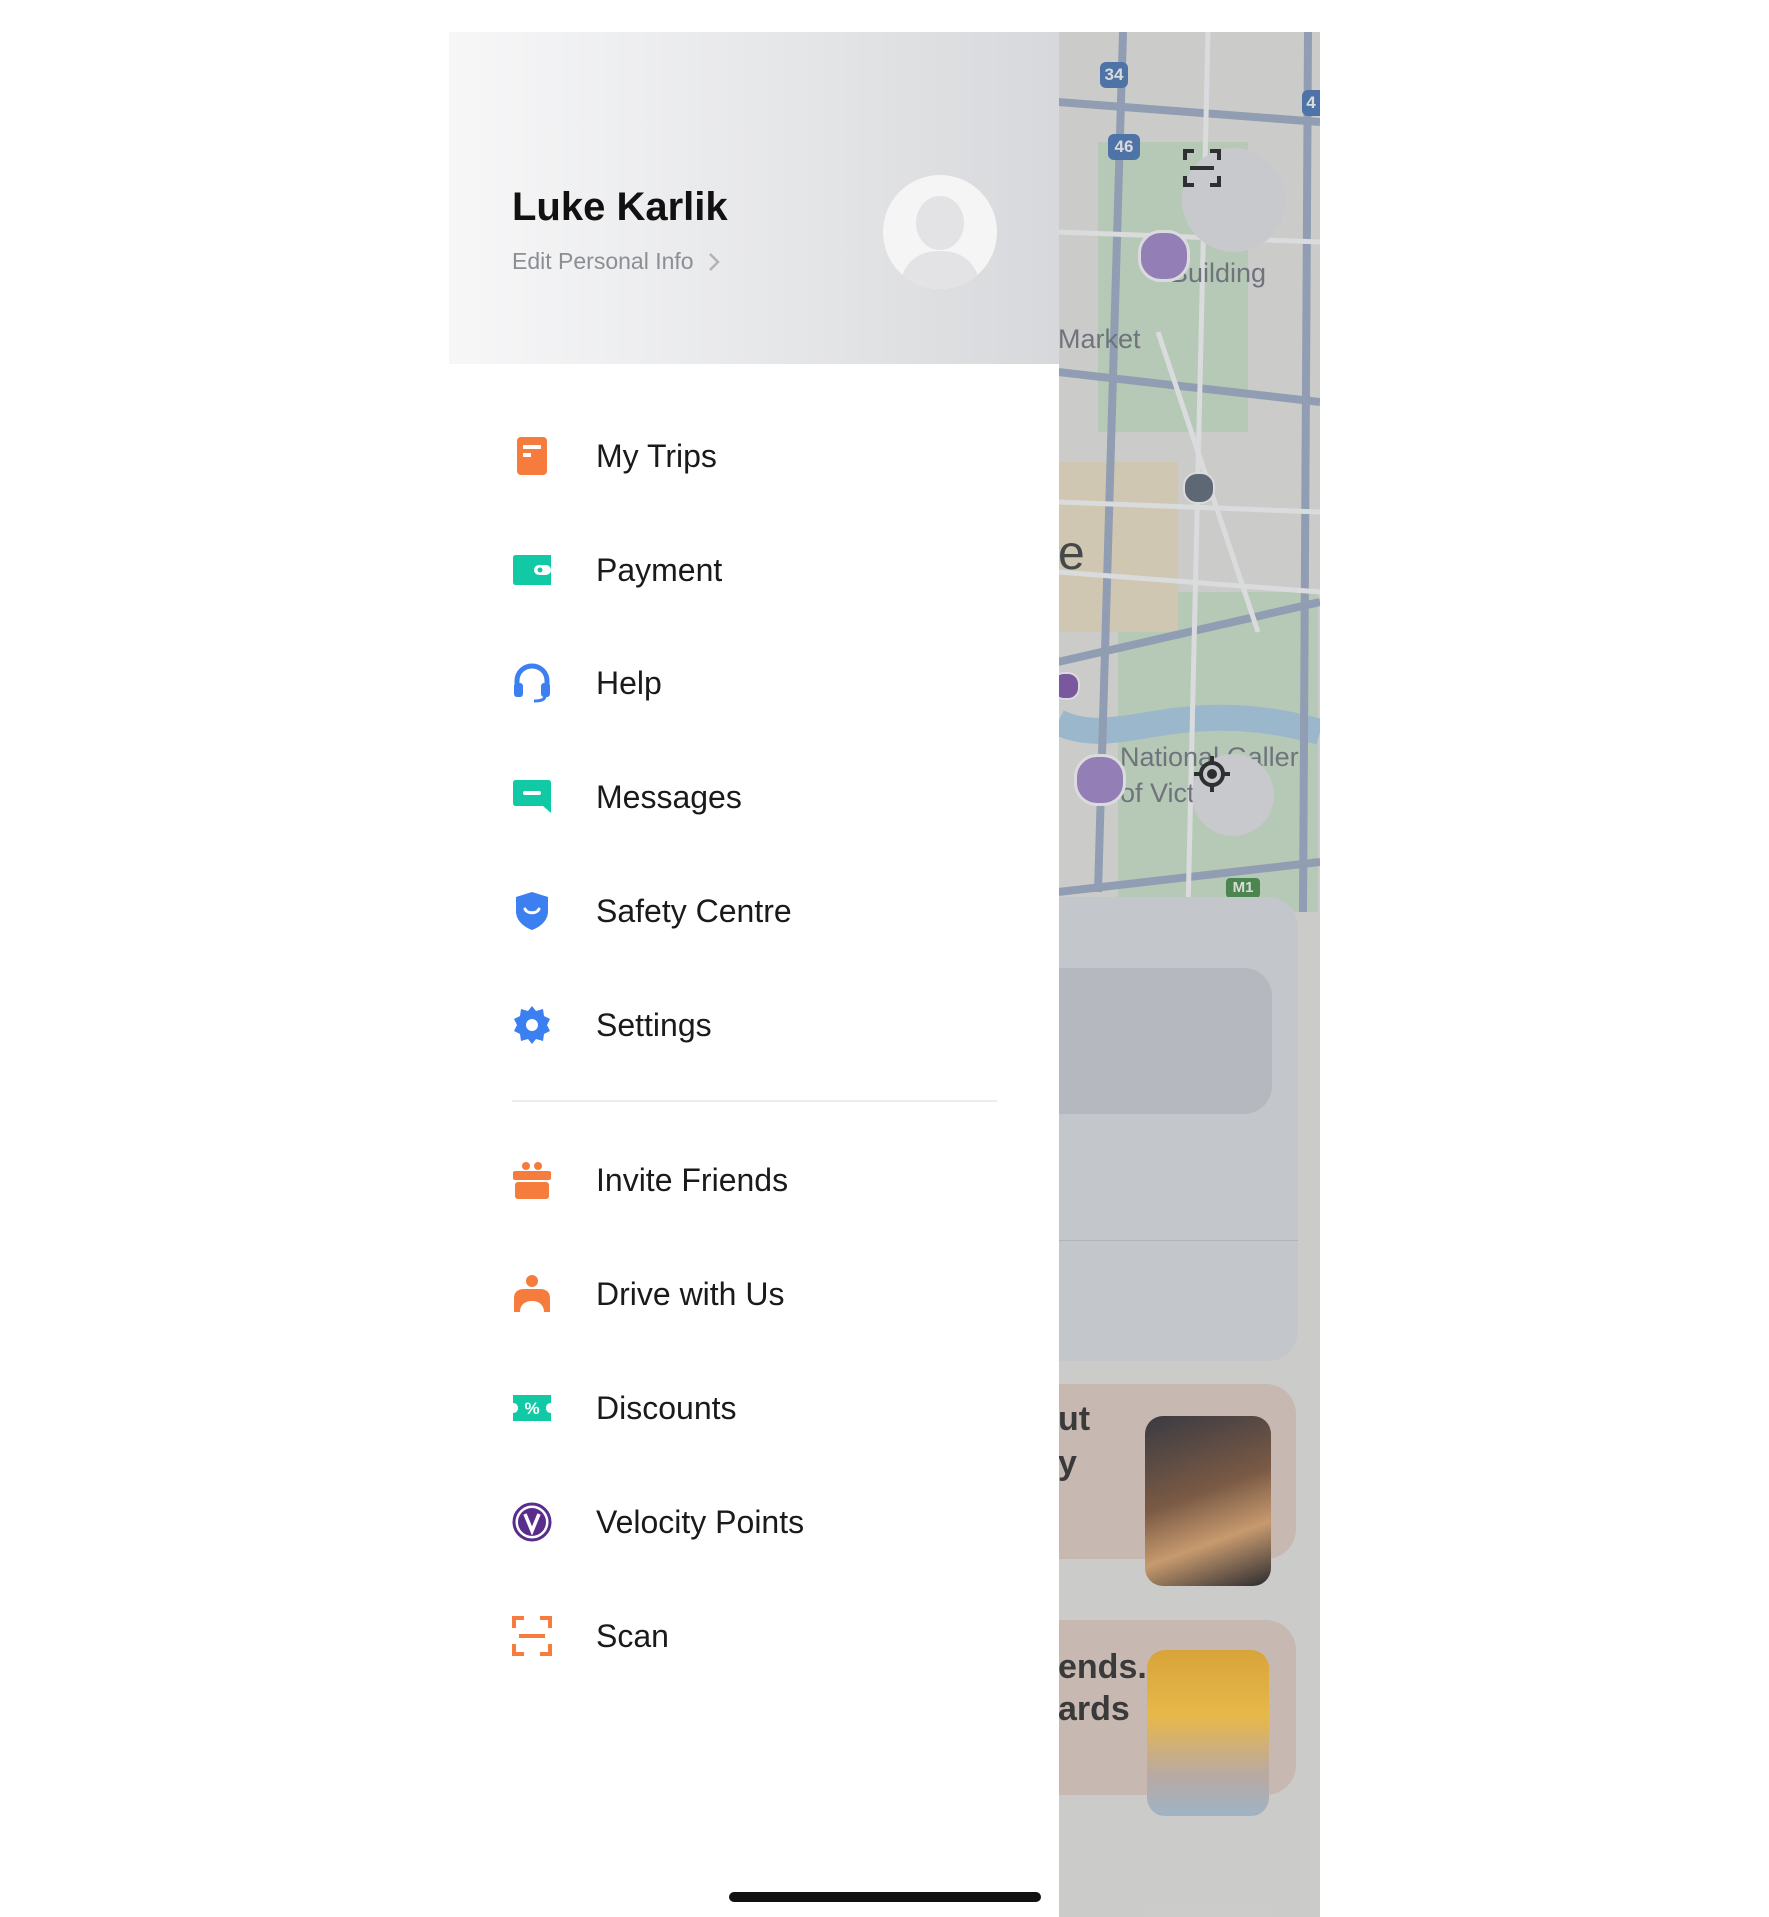  Describe the element at coordinates (532, 797) in the screenshot. I see `message-icon` at that location.